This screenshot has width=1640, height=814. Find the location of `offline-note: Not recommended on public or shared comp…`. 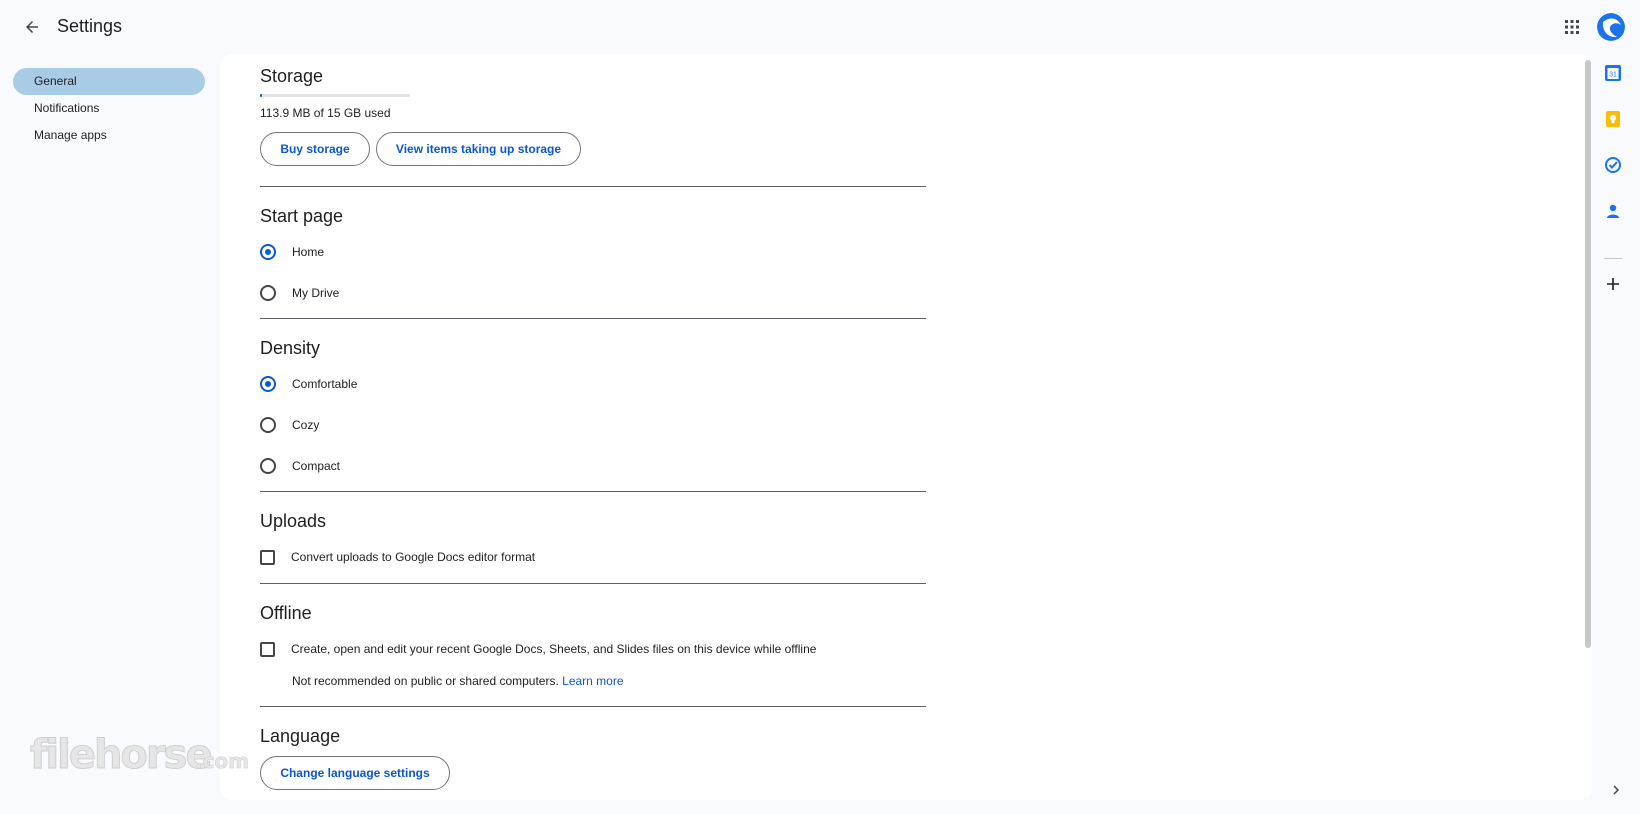

offline-note: Not recommended on public or shared comp… is located at coordinates (458, 681).